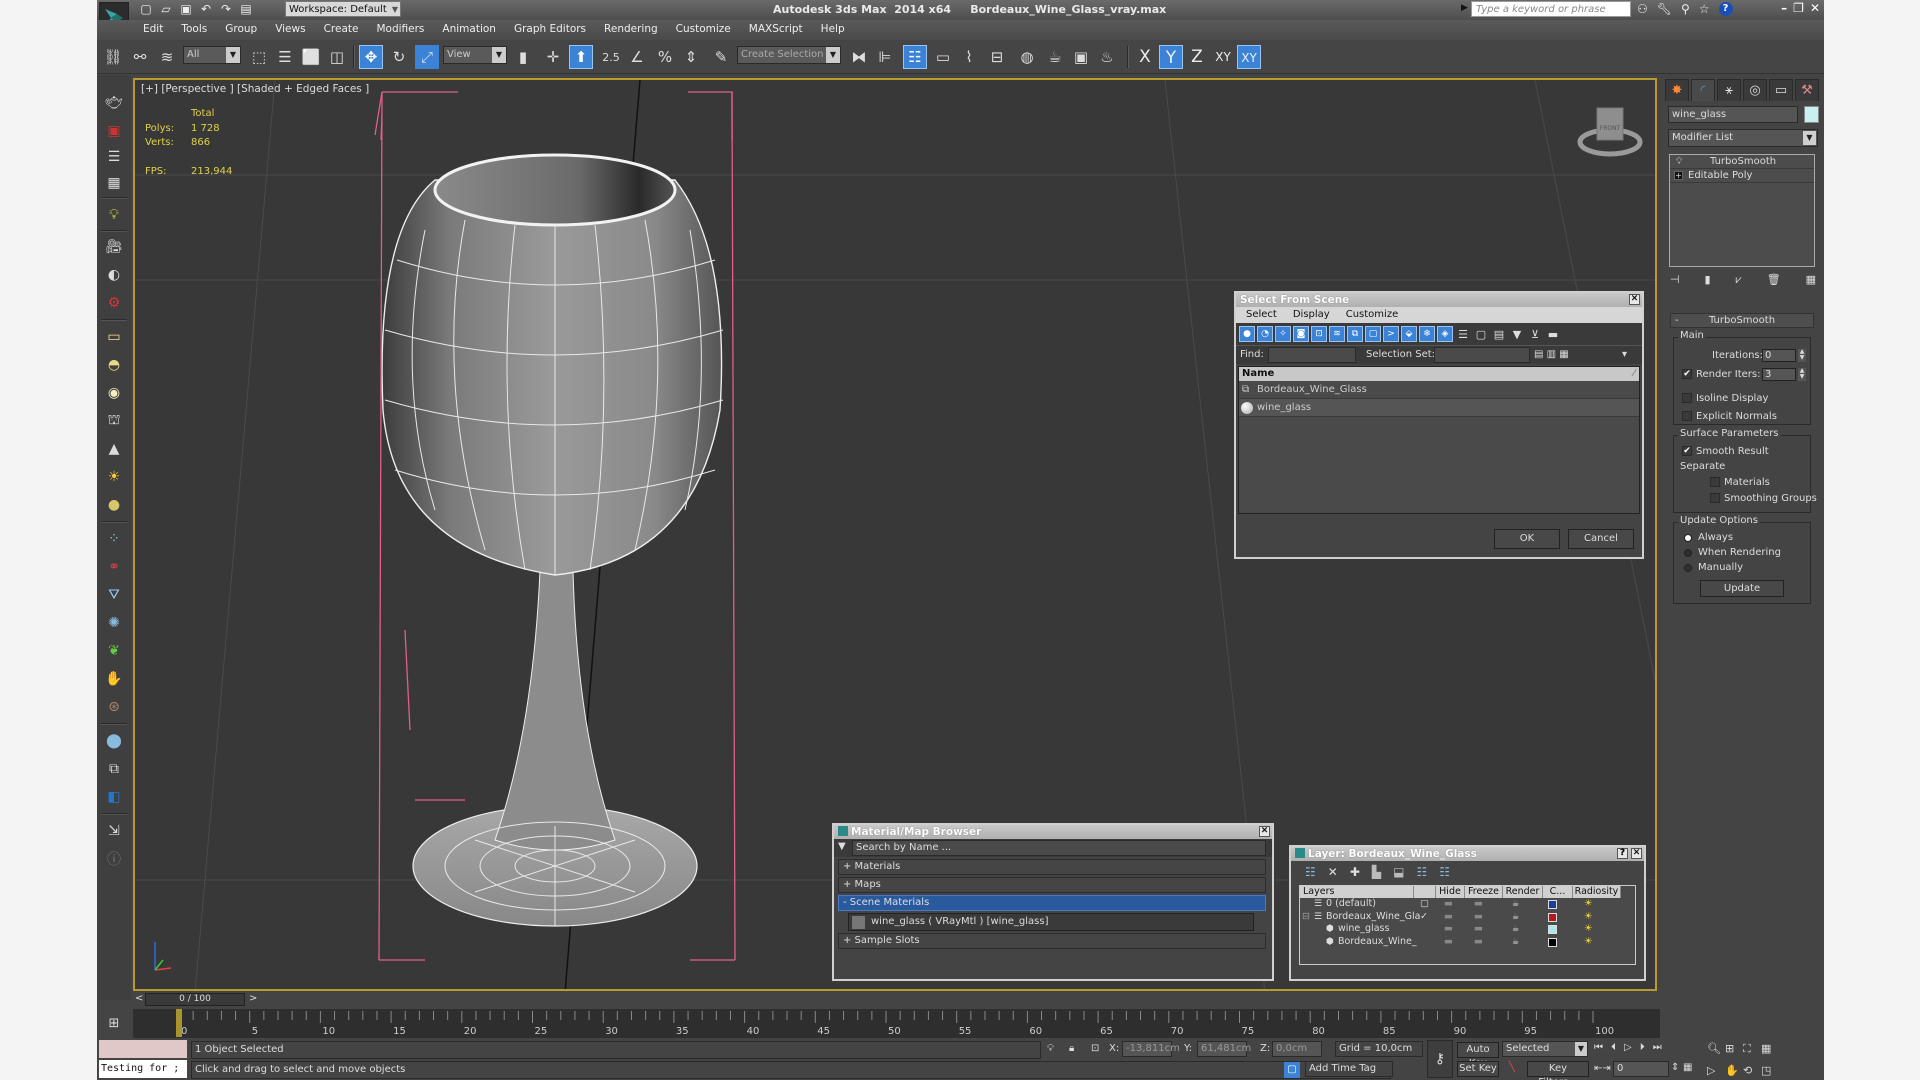  What do you see at coordinates (665, 57) in the screenshot?
I see `percent-snap-icon: %` at bounding box center [665, 57].